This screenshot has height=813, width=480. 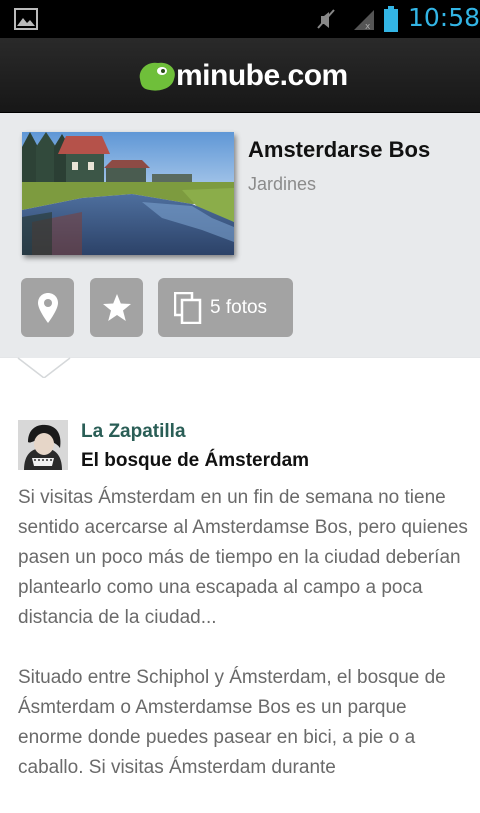 I want to click on map-button, so click(x=47, y=307).